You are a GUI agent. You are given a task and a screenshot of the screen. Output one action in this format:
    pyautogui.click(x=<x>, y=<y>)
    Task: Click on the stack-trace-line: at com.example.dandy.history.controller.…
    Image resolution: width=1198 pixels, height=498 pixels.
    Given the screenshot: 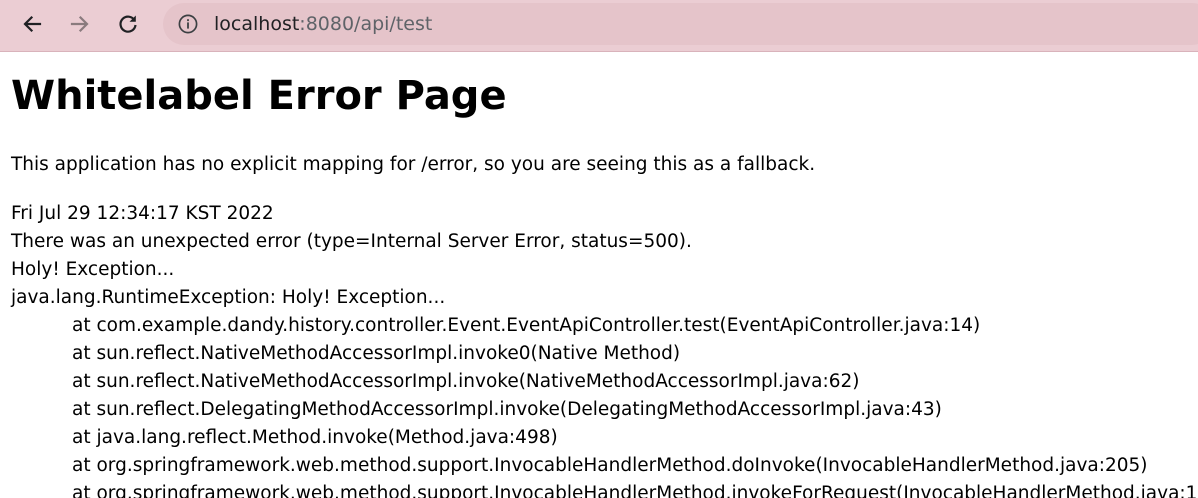 What is the action you would take?
    pyautogui.click(x=526, y=325)
    